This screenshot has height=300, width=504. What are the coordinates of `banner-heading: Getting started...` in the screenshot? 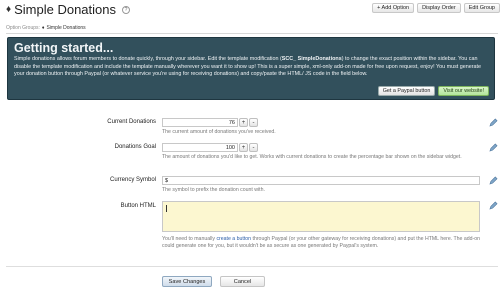 It's located at (64, 48).